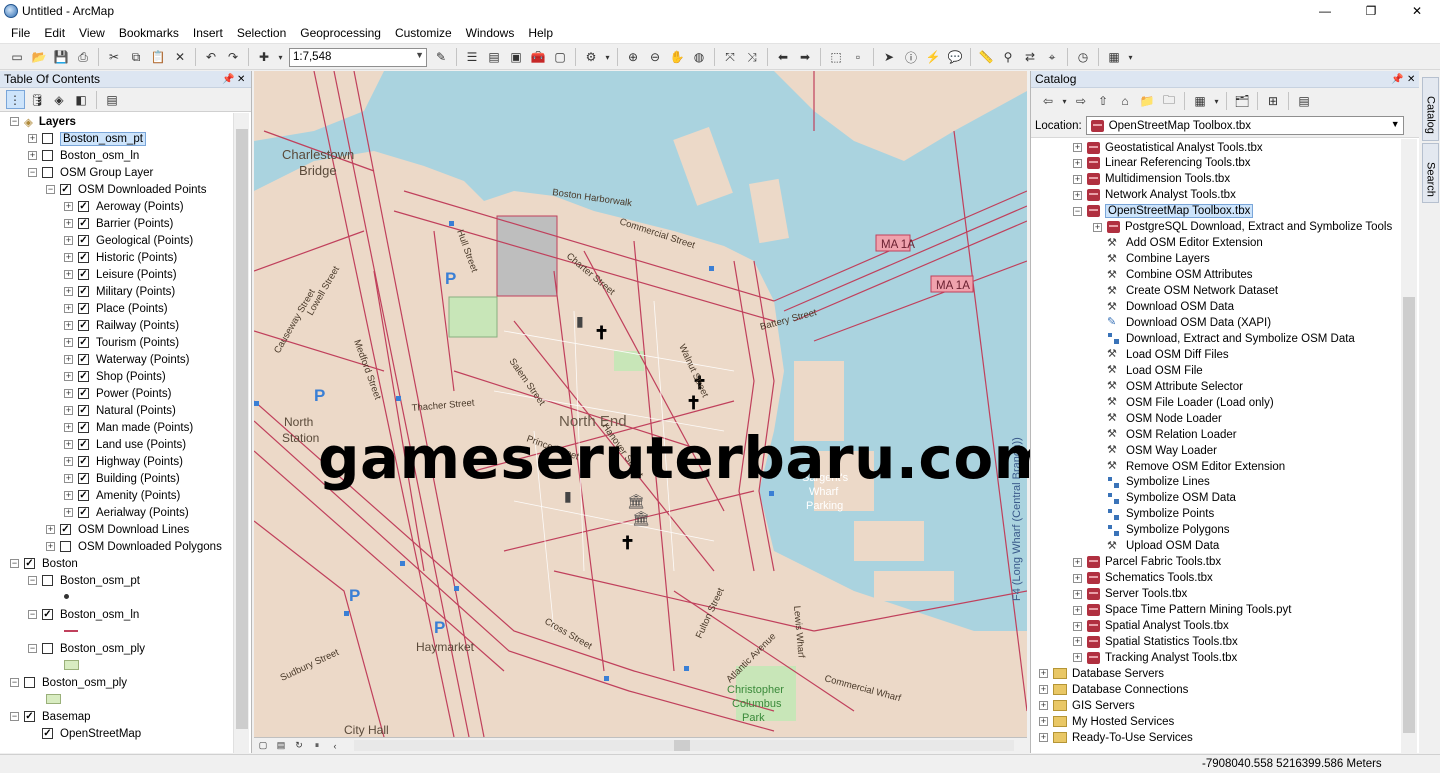  Describe the element at coordinates (114, 57) in the screenshot. I see `cut-icon: ✂` at that location.